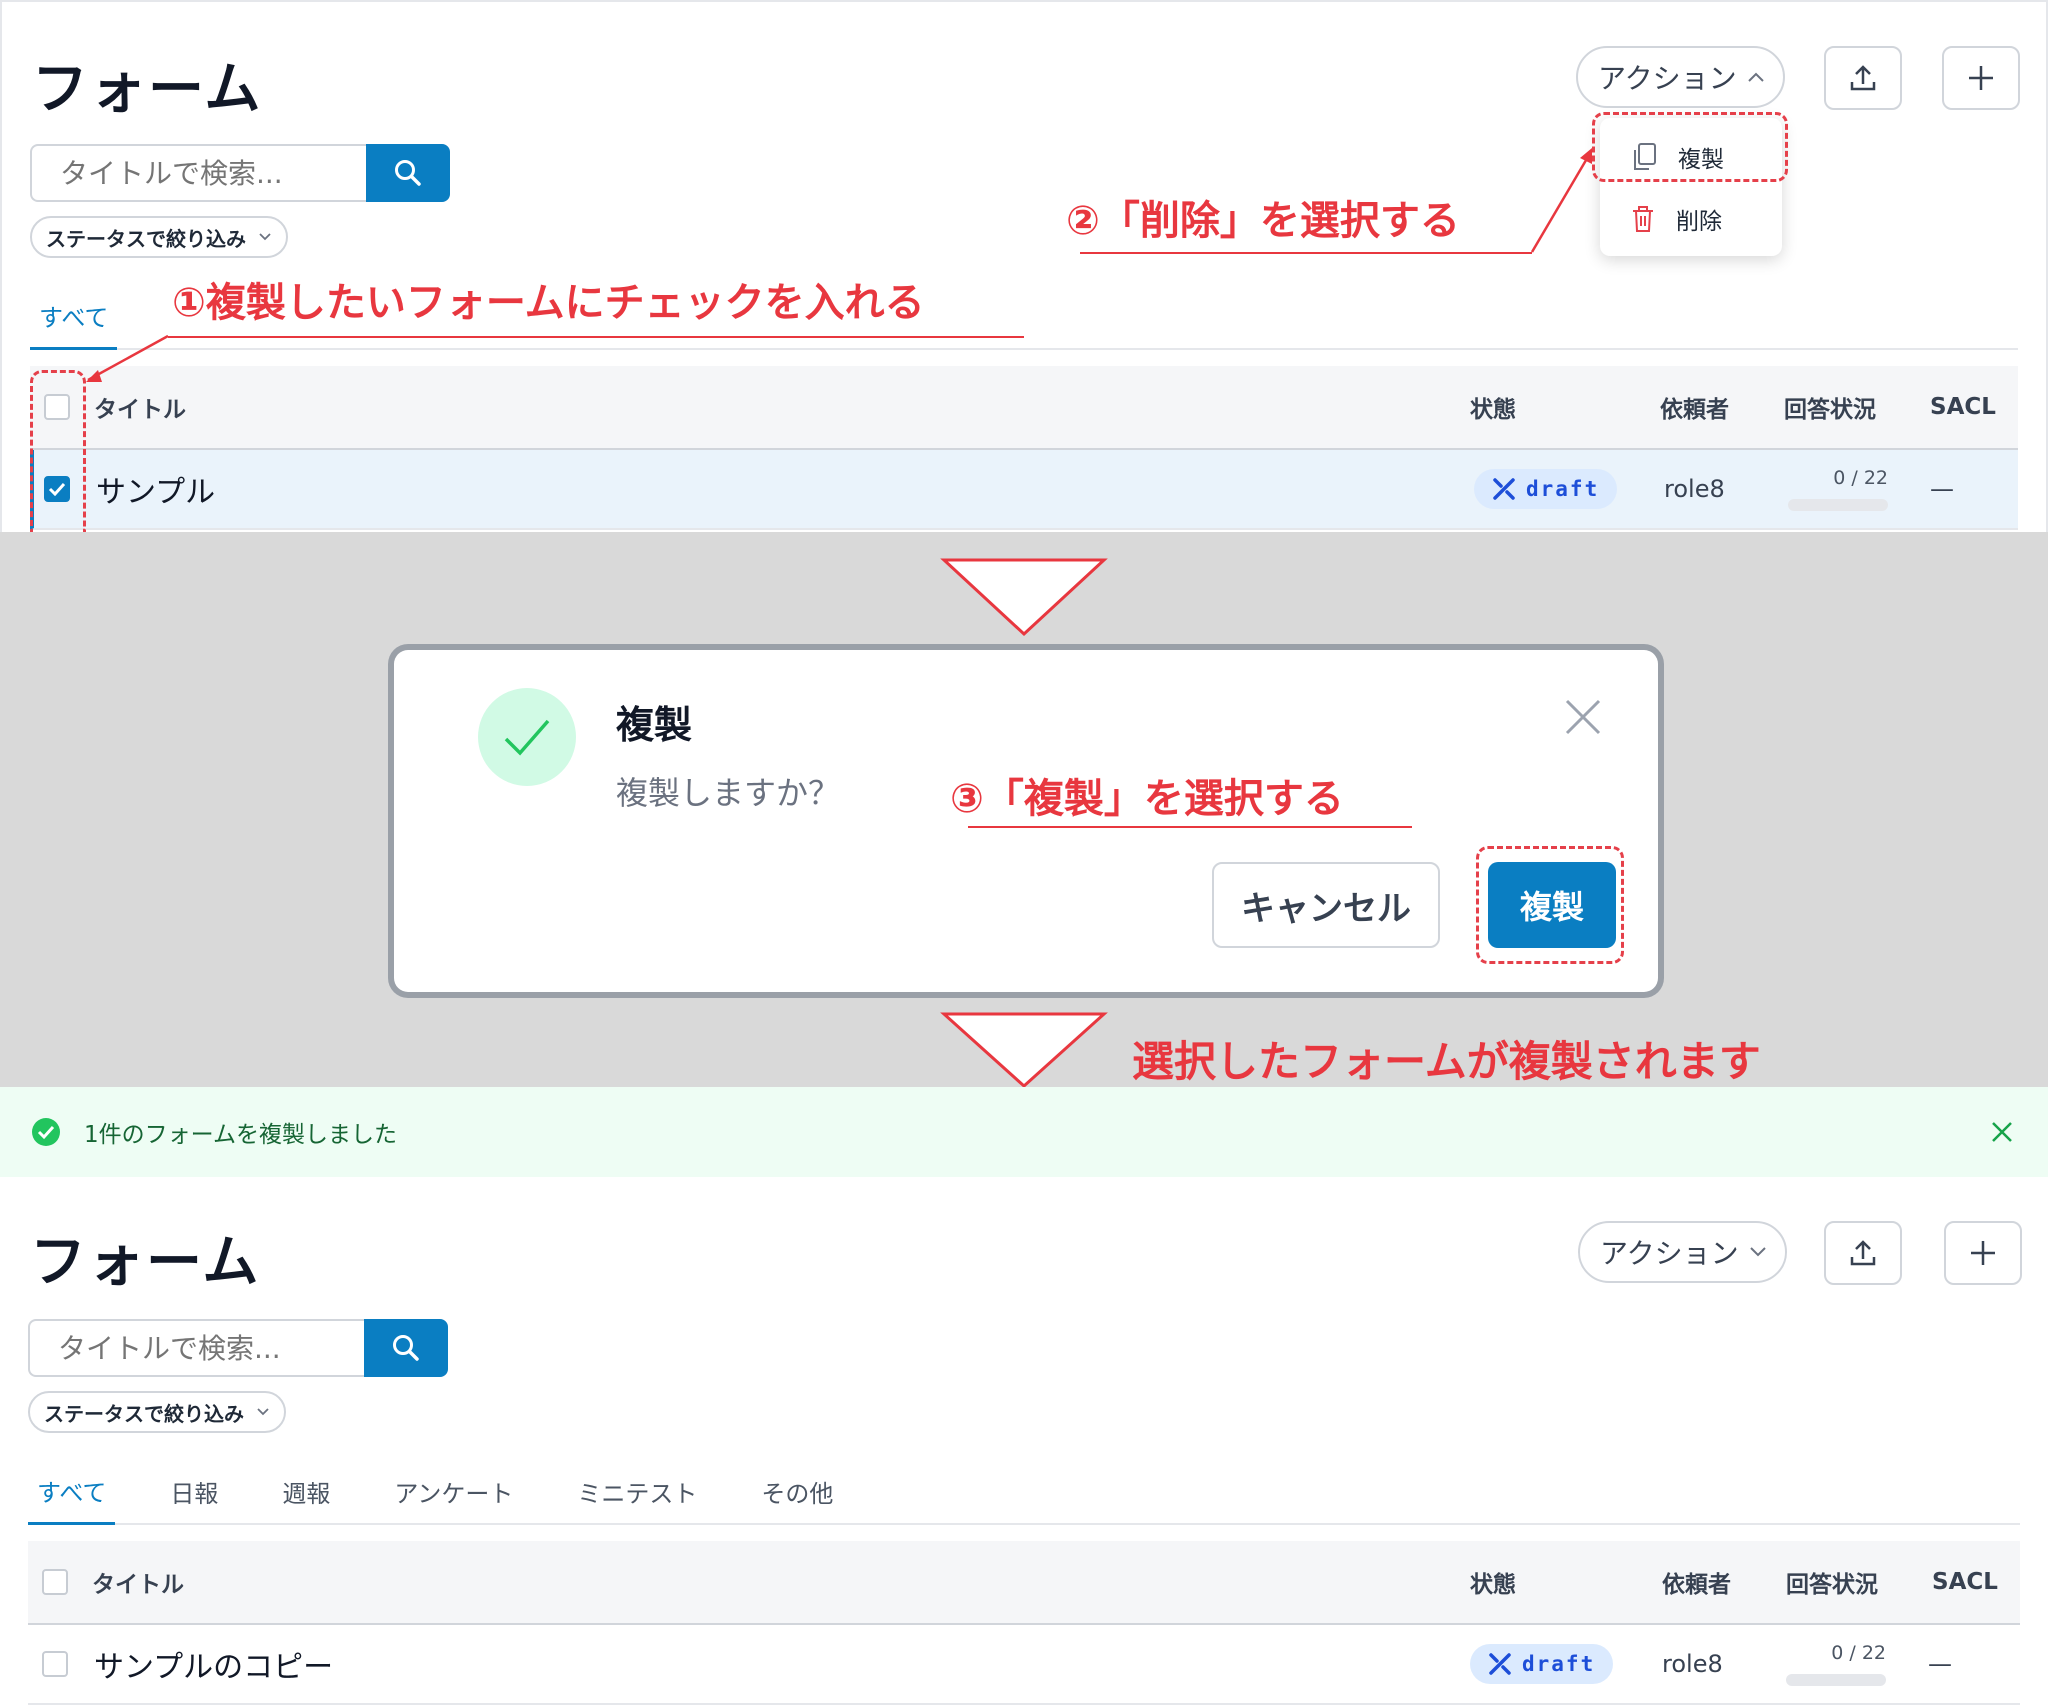  Describe the element at coordinates (1836, 1680) in the screenshot. I see `progress-bar` at that location.